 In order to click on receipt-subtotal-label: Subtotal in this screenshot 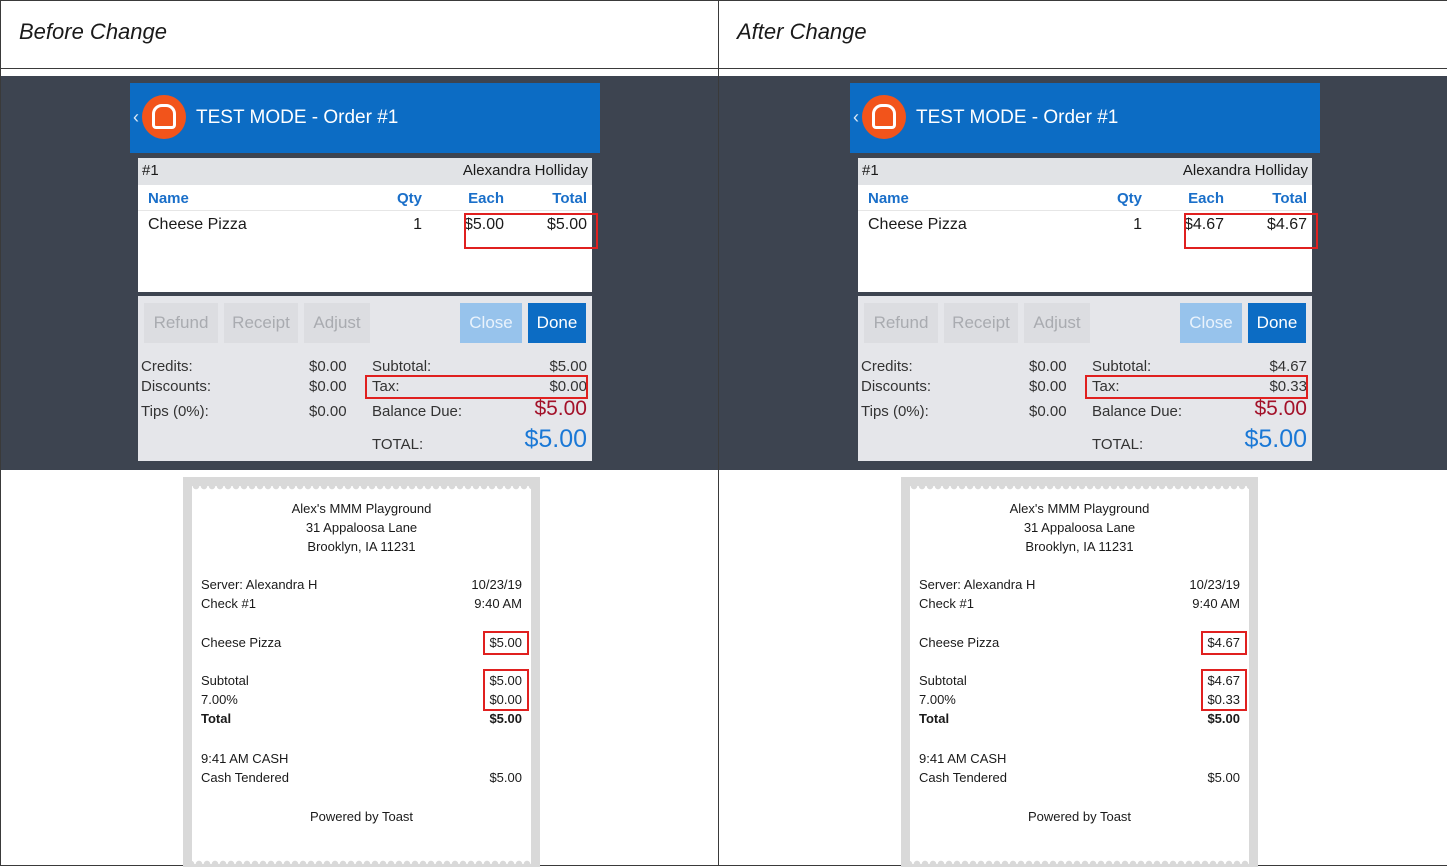, I will do `click(943, 680)`.